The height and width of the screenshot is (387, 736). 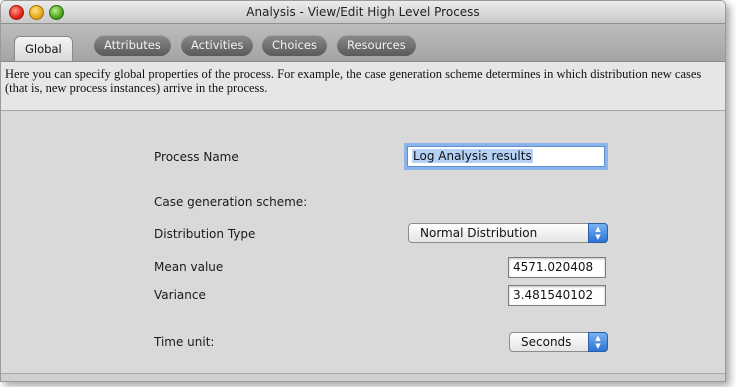 I want to click on mean-value-input: 4571.020408, so click(x=557, y=267).